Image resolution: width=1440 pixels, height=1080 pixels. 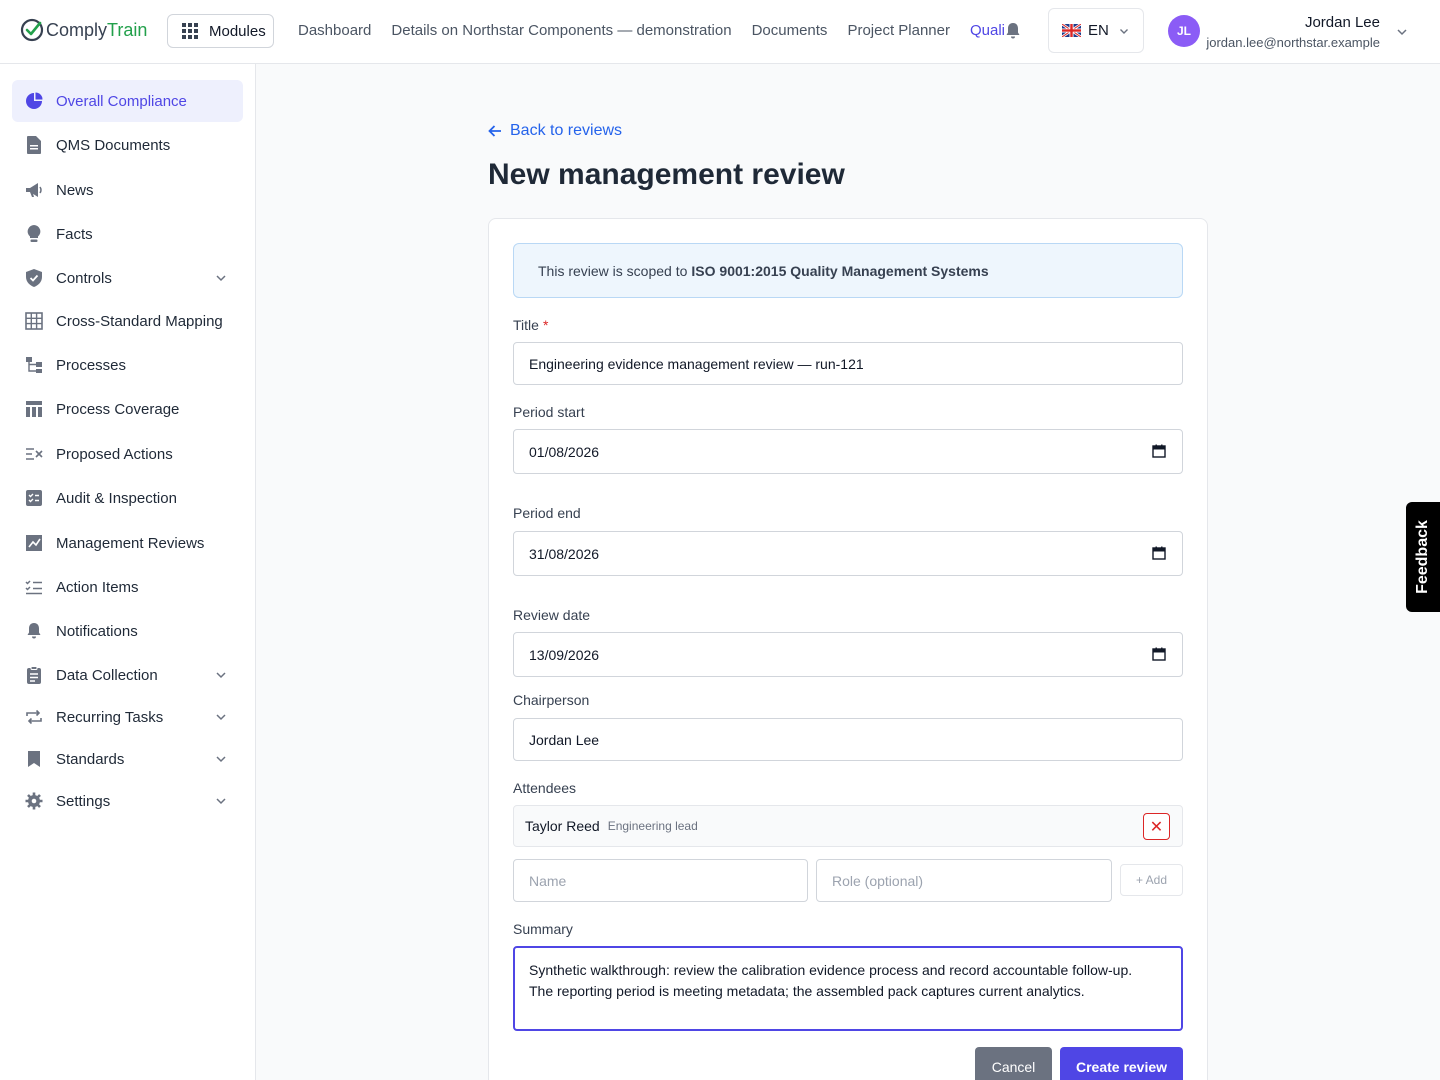 What do you see at coordinates (34, 498) in the screenshot?
I see `clipboard-icon` at bounding box center [34, 498].